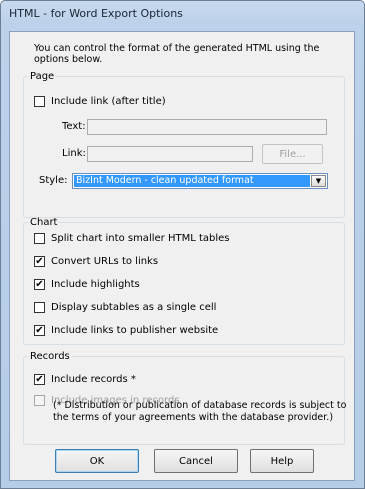  I want to click on style-label: Style:, so click(53, 180).